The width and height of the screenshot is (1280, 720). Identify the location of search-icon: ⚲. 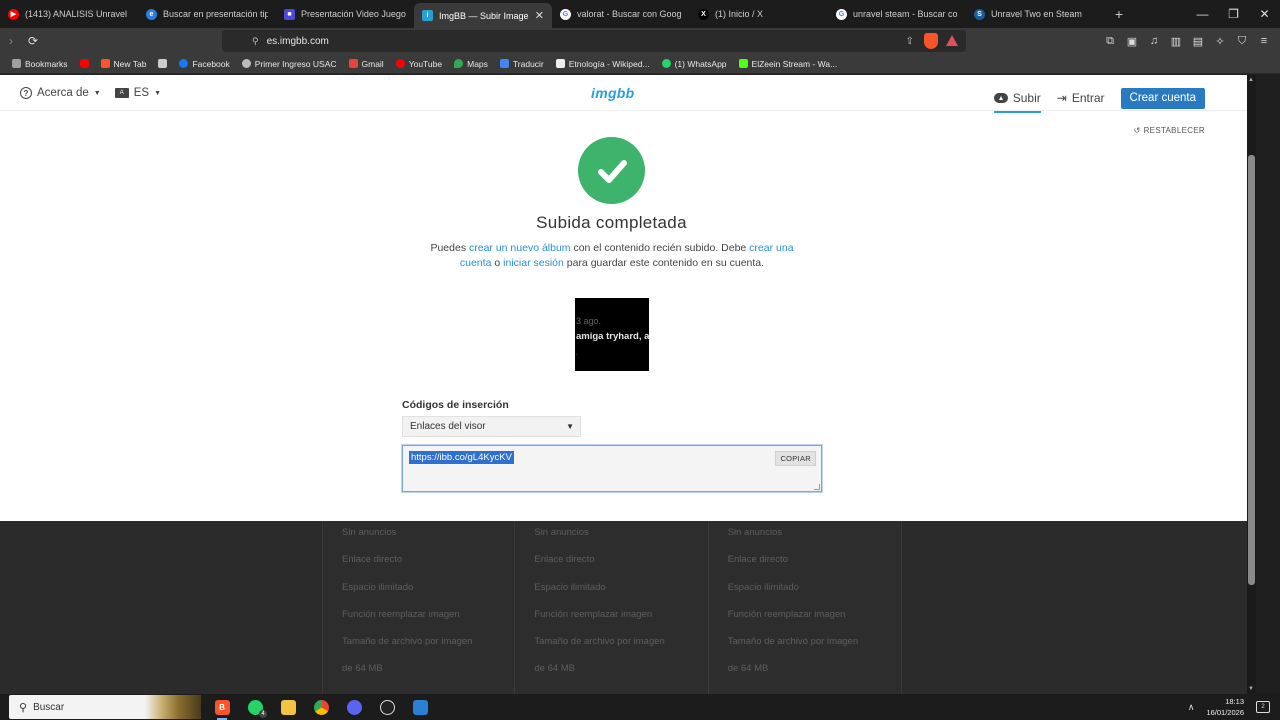
(23, 707).